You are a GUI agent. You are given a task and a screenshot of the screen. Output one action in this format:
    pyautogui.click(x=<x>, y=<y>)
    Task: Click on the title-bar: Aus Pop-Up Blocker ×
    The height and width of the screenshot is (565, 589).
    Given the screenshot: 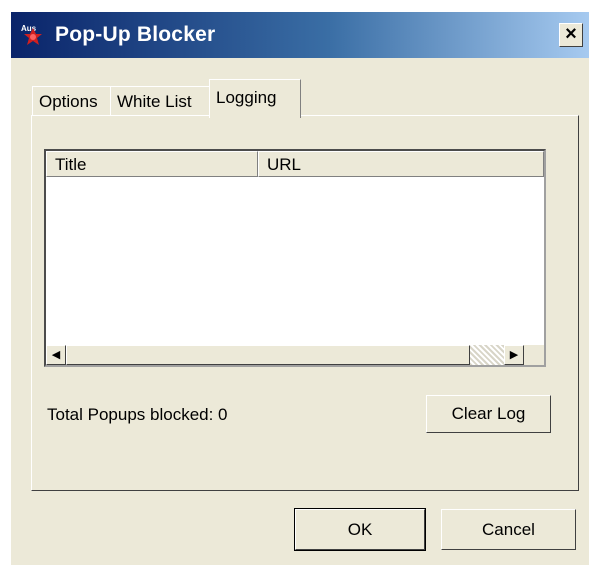 What is the action you would take?
    pyautogui.click(x=300, y=35)
    